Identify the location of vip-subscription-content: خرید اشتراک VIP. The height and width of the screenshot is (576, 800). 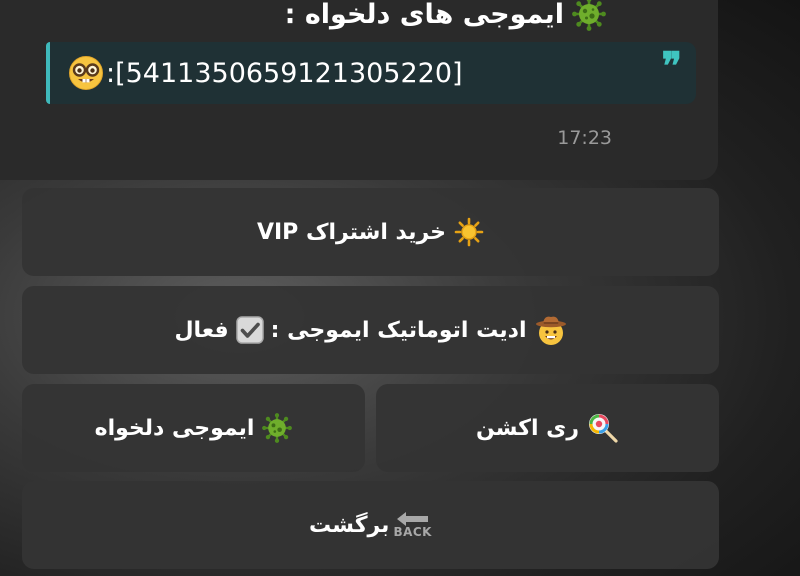
(370, 232).